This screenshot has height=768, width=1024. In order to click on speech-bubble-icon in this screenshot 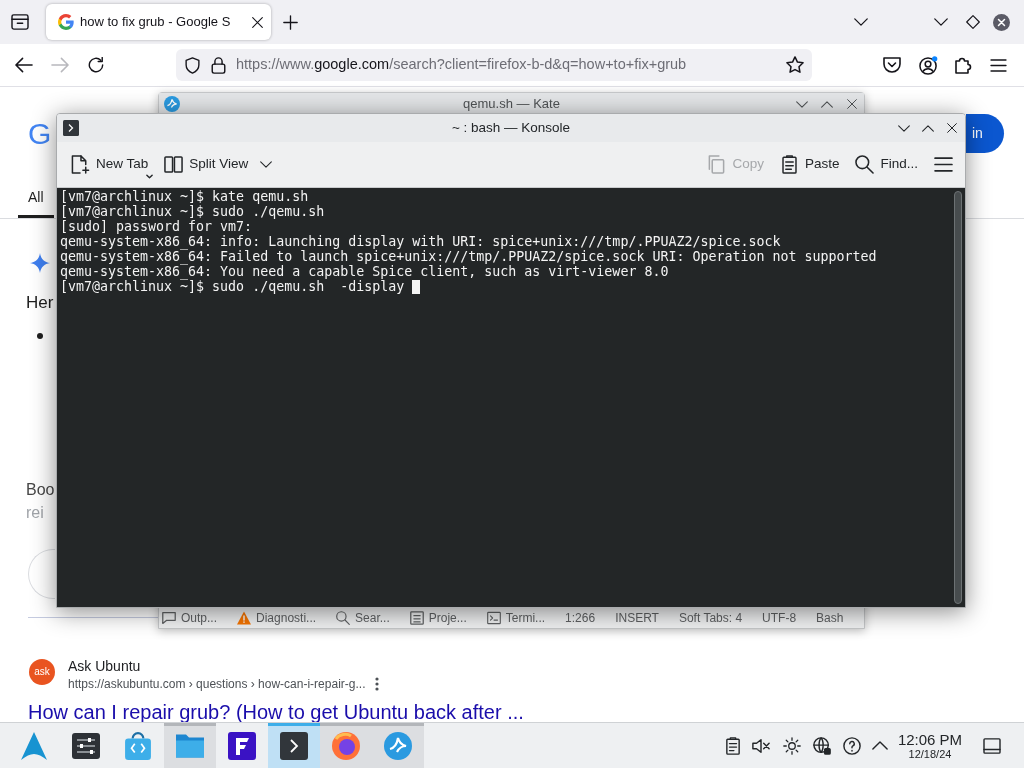, I will do `click(169, 618)`.